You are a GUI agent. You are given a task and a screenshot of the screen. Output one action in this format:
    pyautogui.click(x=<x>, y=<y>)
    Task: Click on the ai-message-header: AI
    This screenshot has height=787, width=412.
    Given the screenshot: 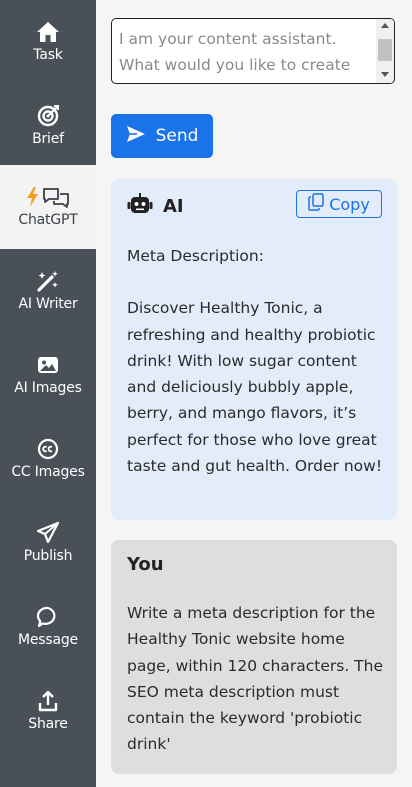 What is the action you would take?
    pyautogui.click(x=155, y=206)
    